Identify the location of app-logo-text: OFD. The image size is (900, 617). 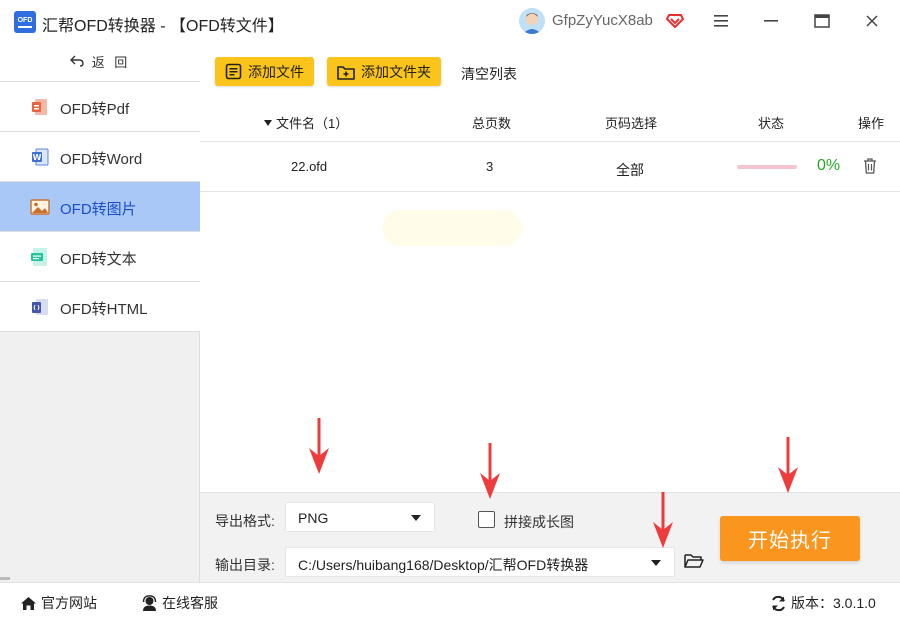
(25, 20).